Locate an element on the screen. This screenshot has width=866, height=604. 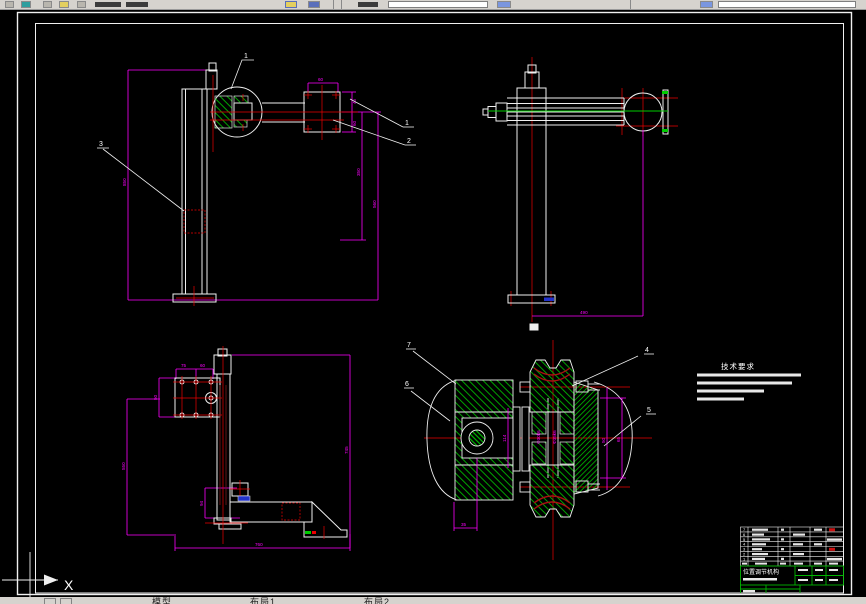
toolbar-icon-undo is located at coordinates (137, 4).